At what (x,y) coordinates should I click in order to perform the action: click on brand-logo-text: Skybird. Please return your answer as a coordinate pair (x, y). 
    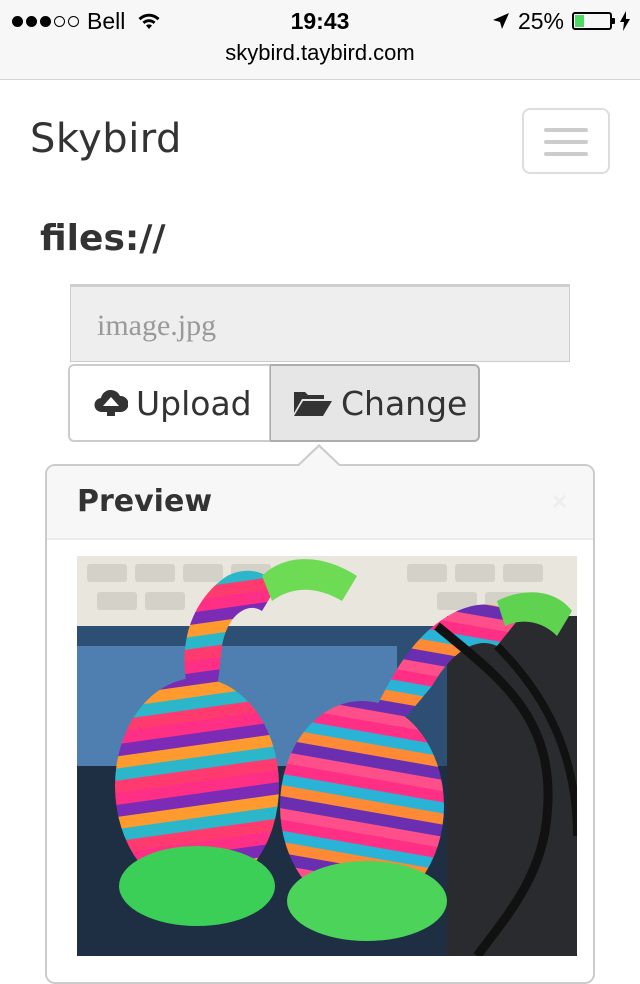
    Looking at the image, I should click on (106, 139).